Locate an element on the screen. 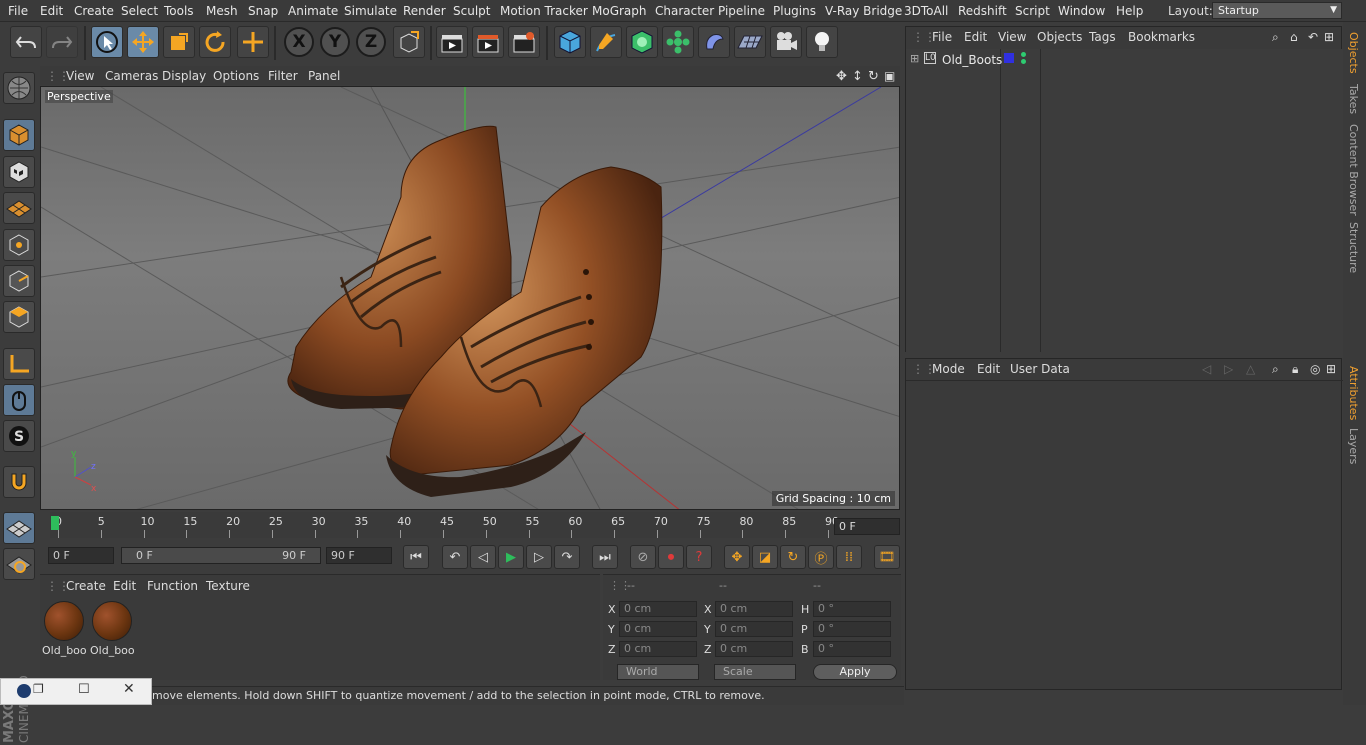  viewport-menu-filter: Filter is located at coordinates (283, 76).